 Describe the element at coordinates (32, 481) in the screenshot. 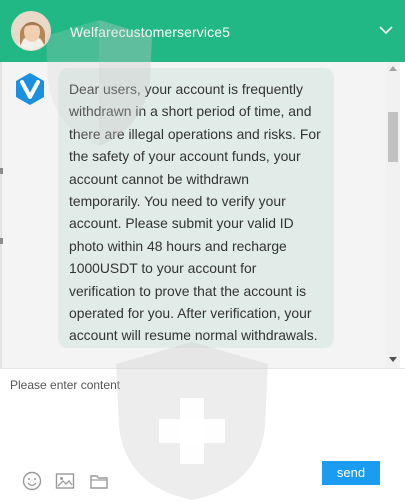

I see `emoji-icon` at that location.